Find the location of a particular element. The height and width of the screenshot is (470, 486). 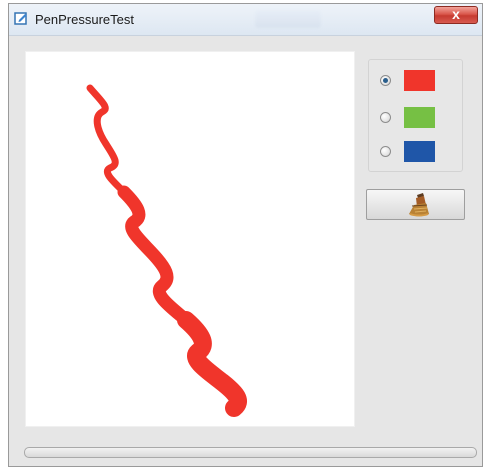

clear-canvas-button is located at coordinates (415, 204).